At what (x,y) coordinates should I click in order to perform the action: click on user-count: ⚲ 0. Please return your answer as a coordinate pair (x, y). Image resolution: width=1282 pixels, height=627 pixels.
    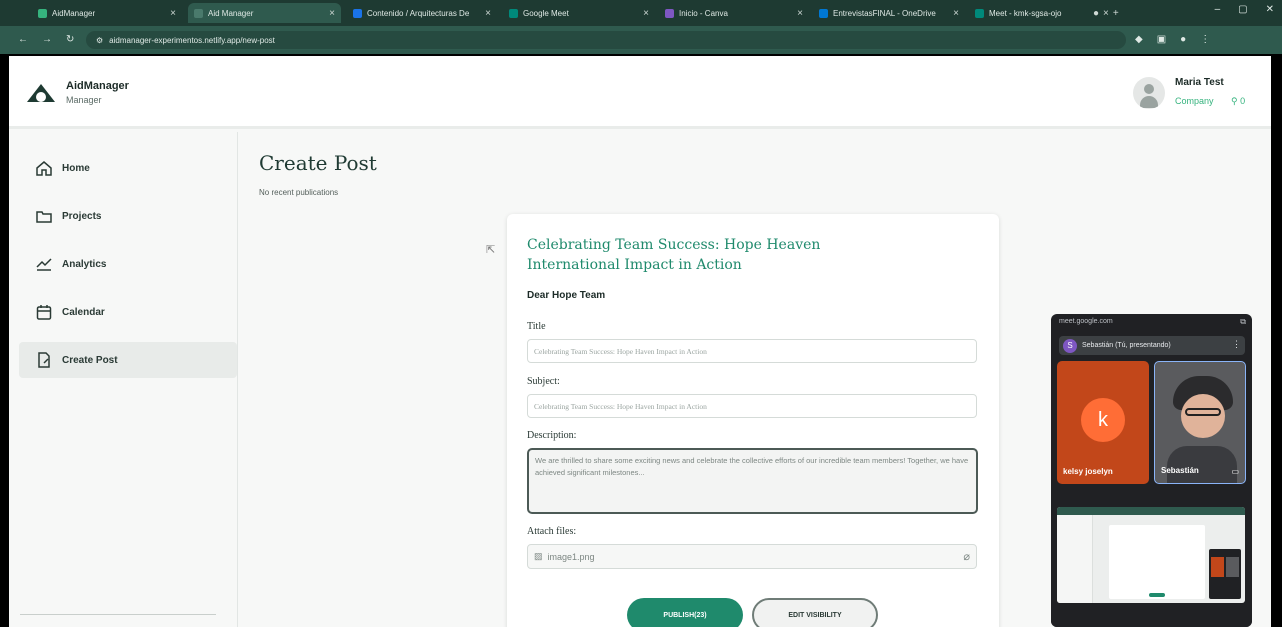
    Looking at the image, I should click on (1238, 101).